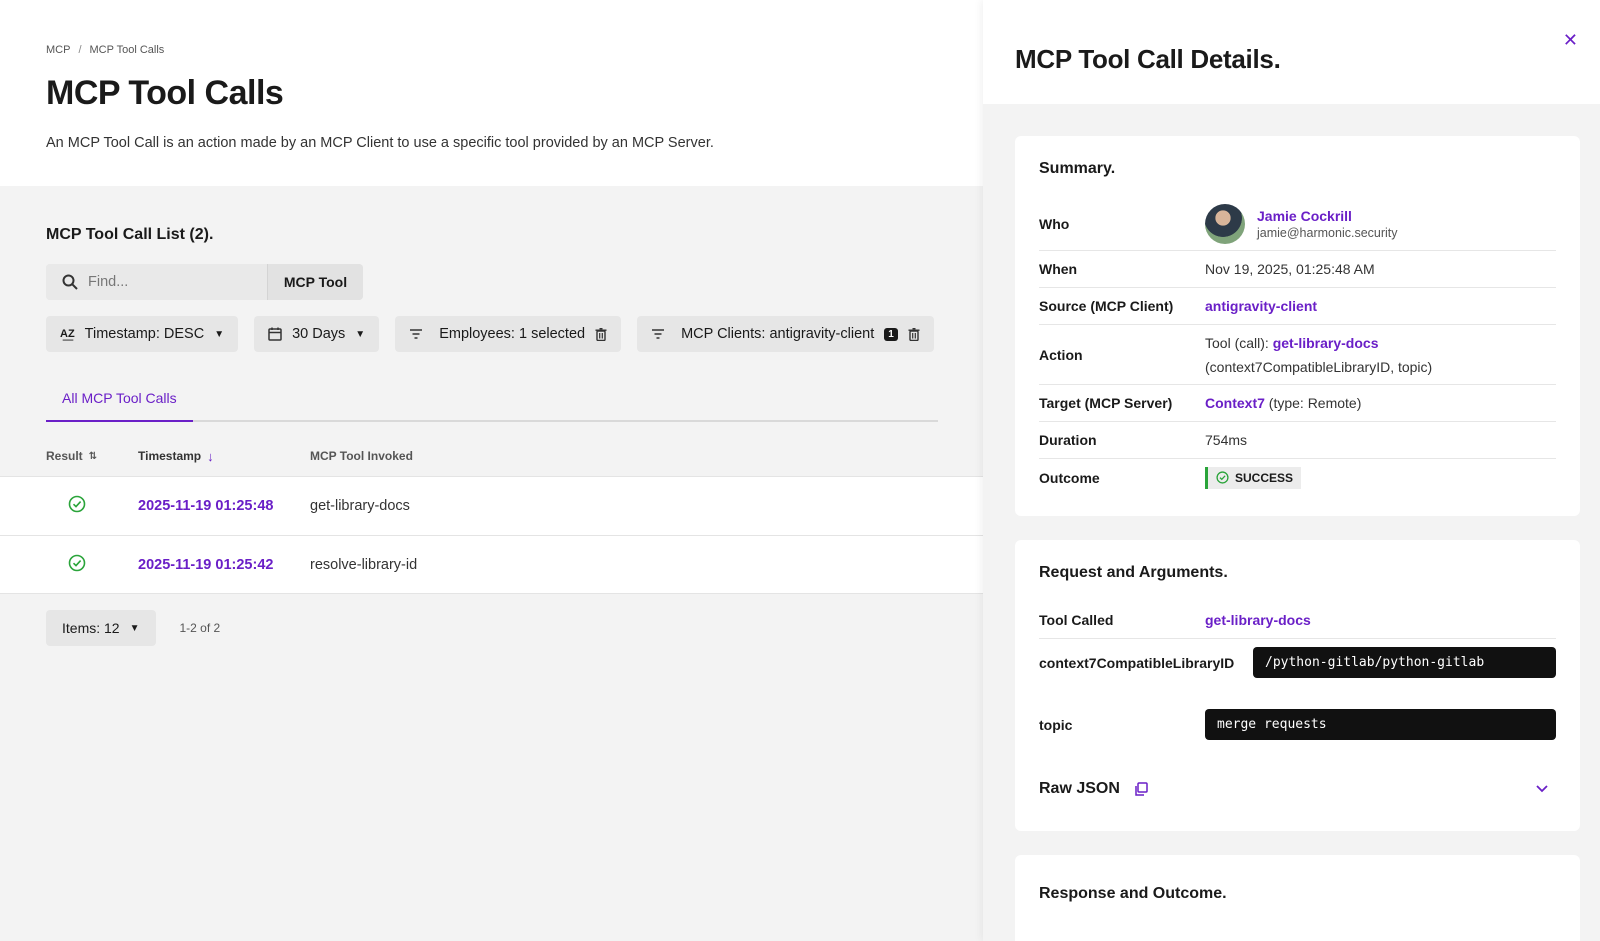 This screenshot has height=941, width=1600. What do you see at coordinates (1077, 168) in the screenshot?
I see `summary-title: Summary.` at bounding box center [1077, 168].